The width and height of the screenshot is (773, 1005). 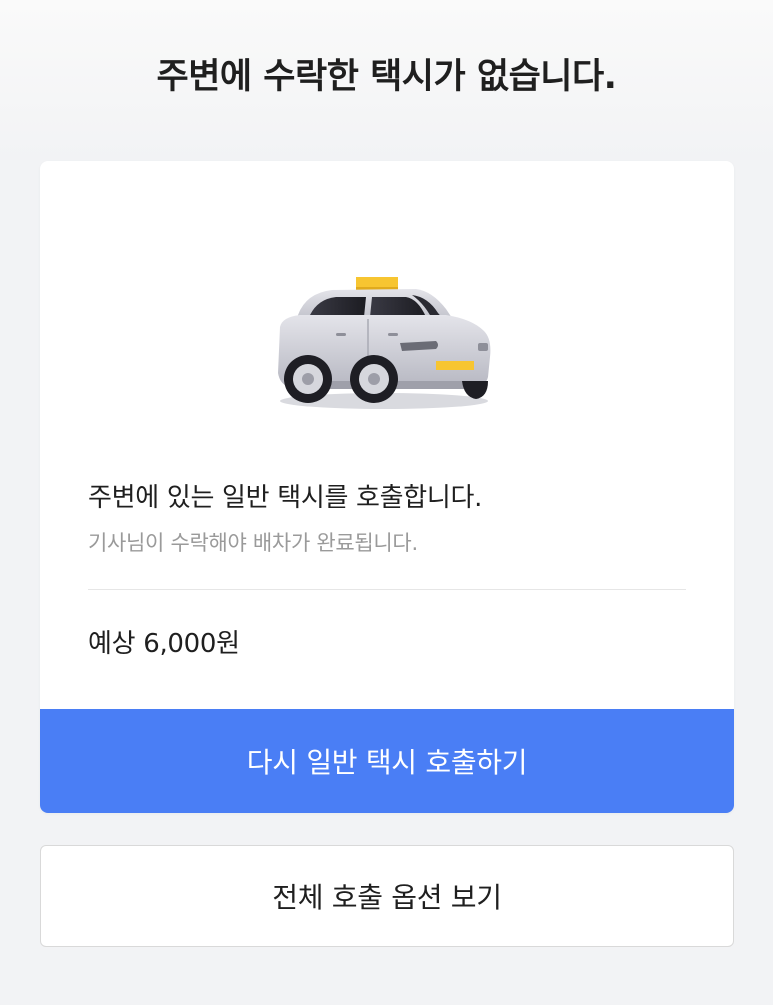 I want to click on call-description: 주변에 있는 일반 택시를 호출합니다., so click(x=285, y=498).